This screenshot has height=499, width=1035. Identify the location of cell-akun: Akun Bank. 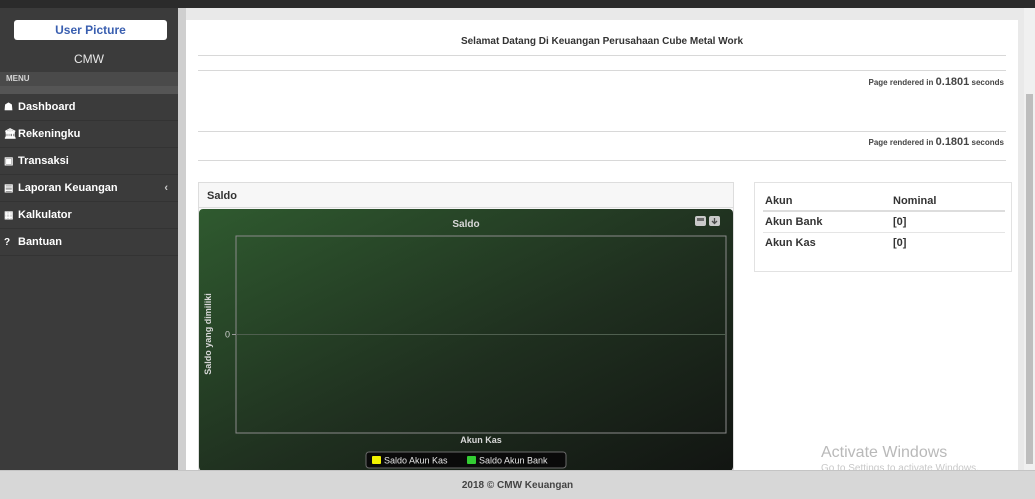
(828, 222).